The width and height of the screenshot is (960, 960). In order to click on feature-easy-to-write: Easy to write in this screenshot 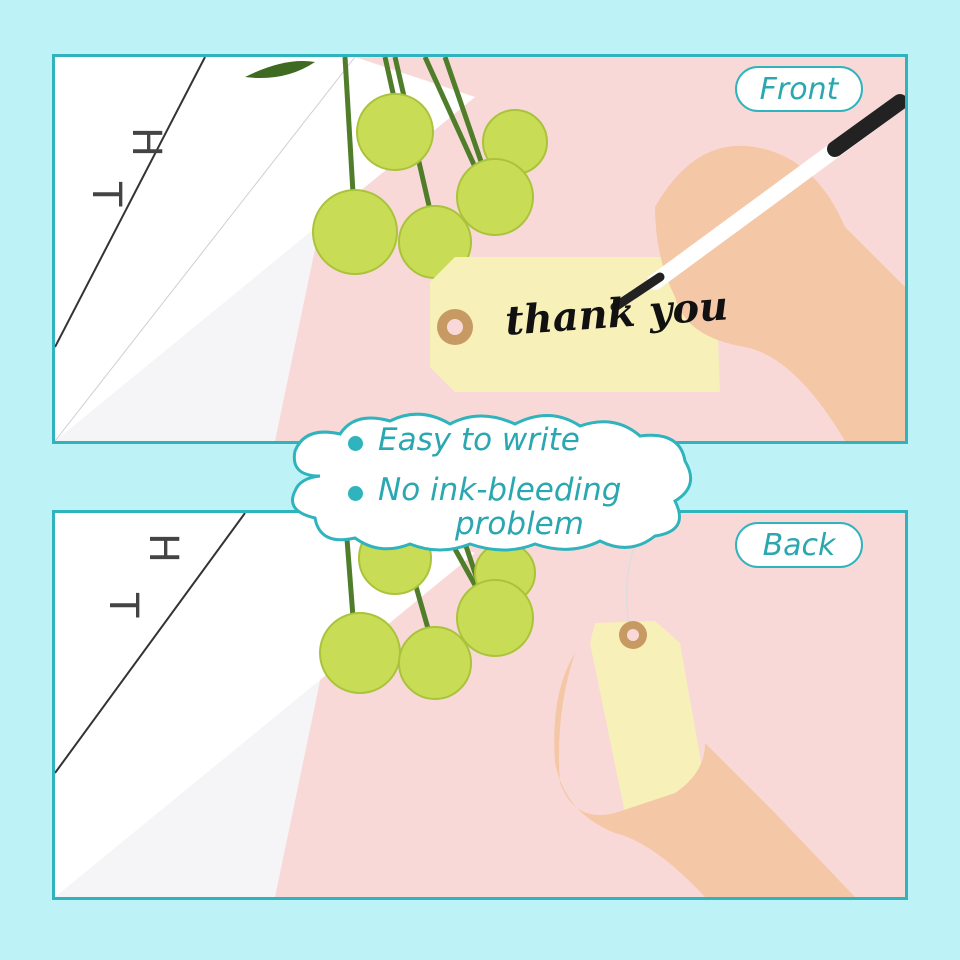, I will do `click(479, 440)`.